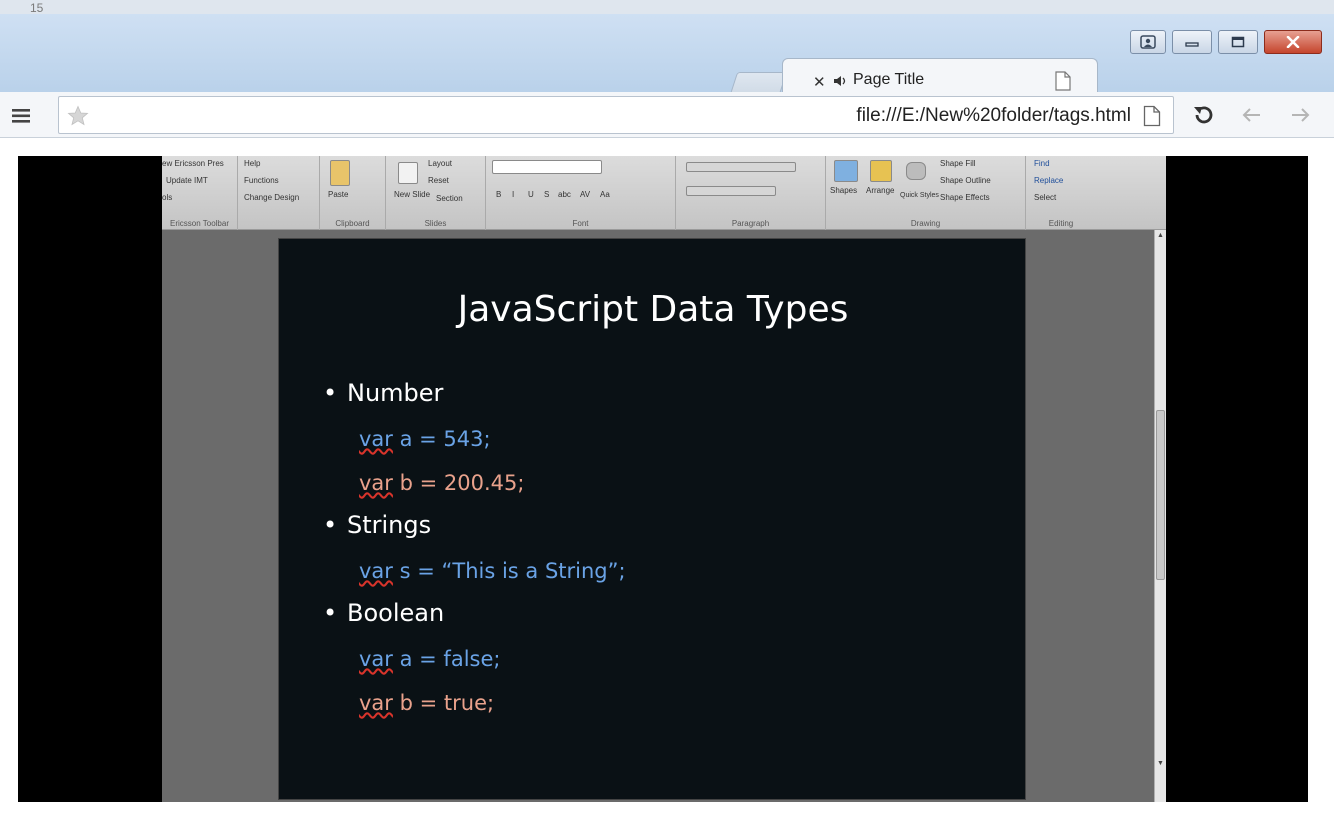 Image resolution: width=1334 pixels, height=824 pixels. What do you see at coordinates (919, 195) in the screenshot?
I see `ribbon-item: Quick Styles` at bounding box center [919, 195].